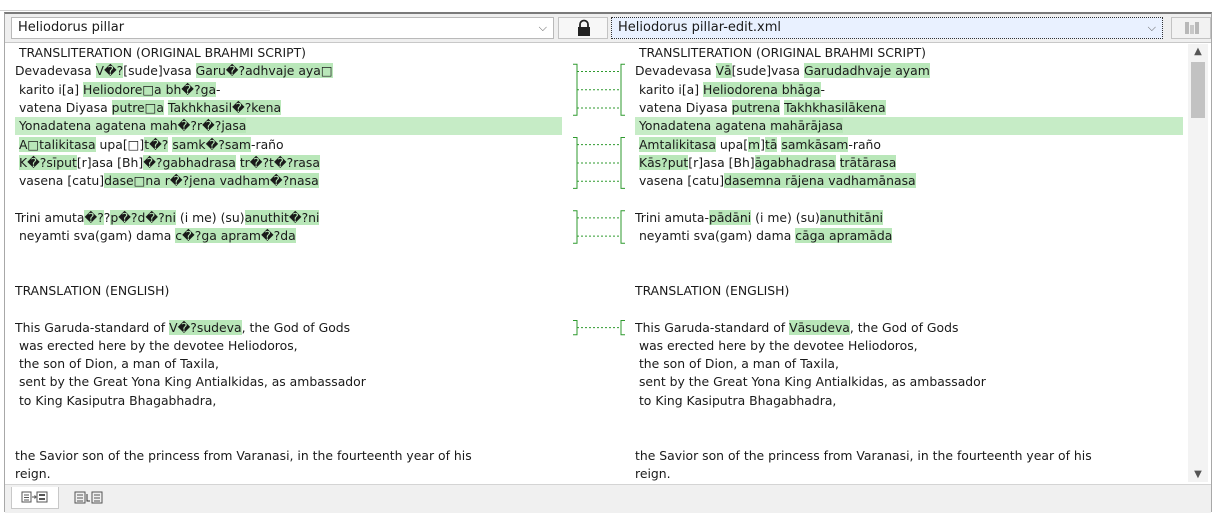  Describe the element at coordinates (235, 235) in the screenshot. I see `changed-text: c�?ga apram�?da` at that location.